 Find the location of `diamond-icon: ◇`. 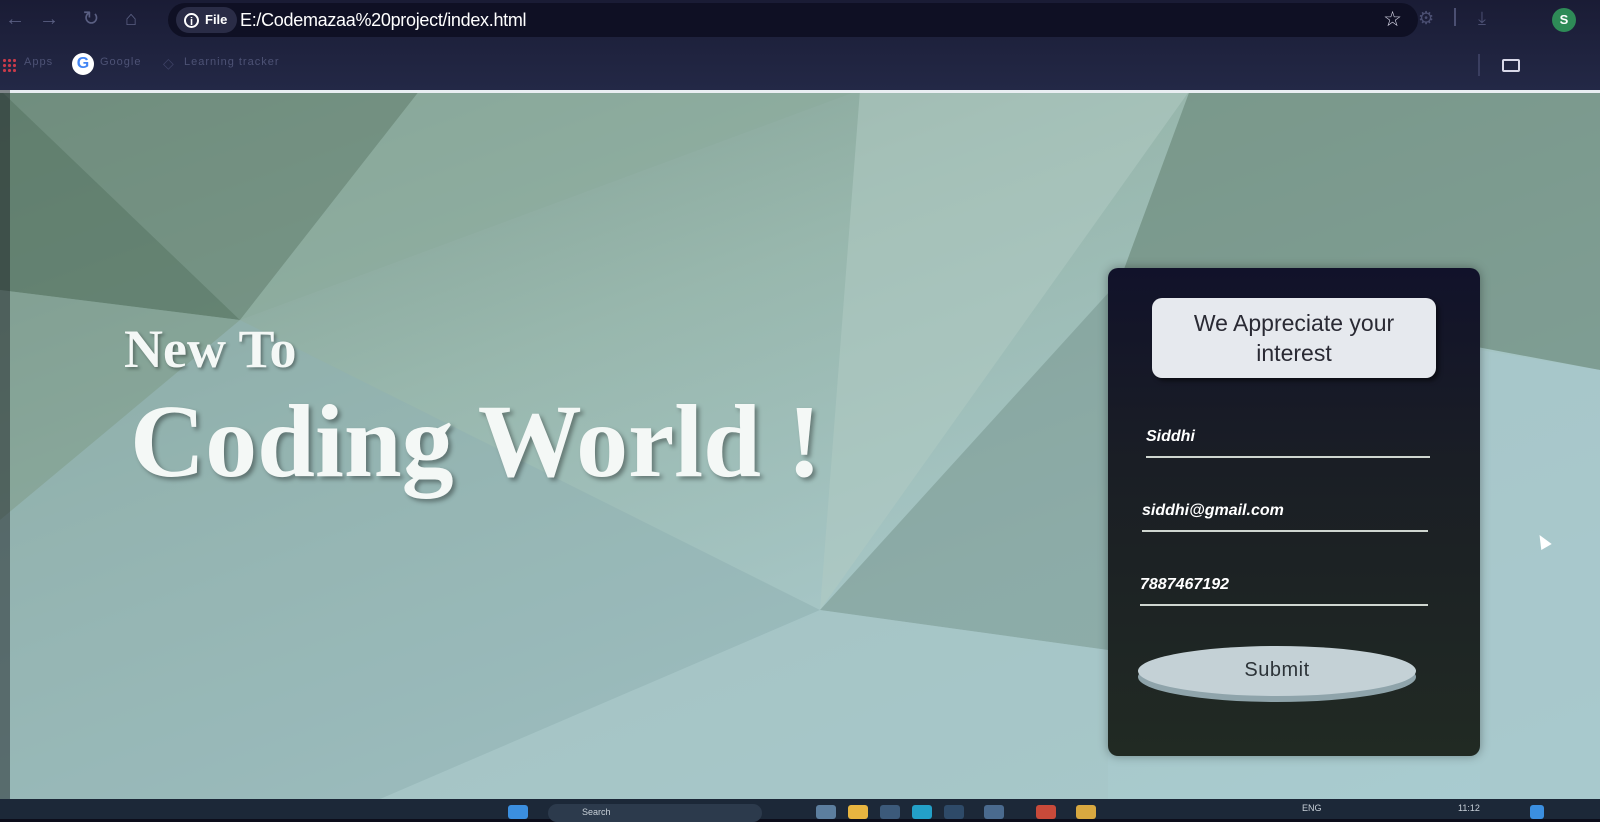

diamond-icon: ◇ is located at coordinates (168, 63).